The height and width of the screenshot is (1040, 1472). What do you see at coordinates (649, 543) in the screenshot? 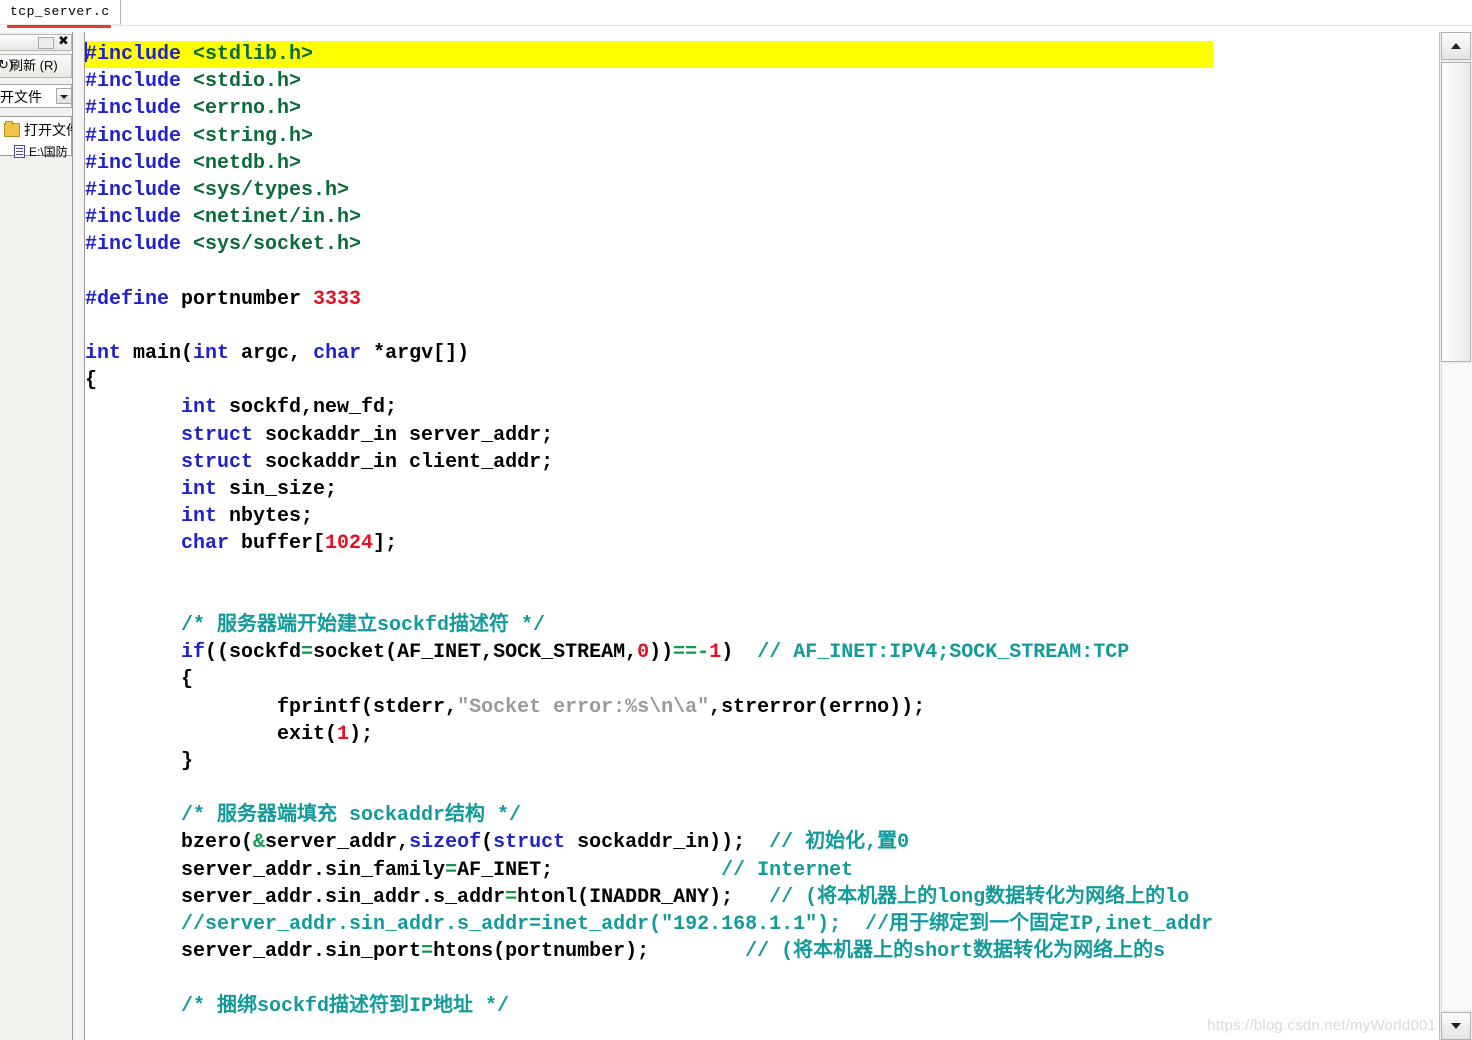
I see `code-line: char buffer[1024];` at bounding box center [649, 543].